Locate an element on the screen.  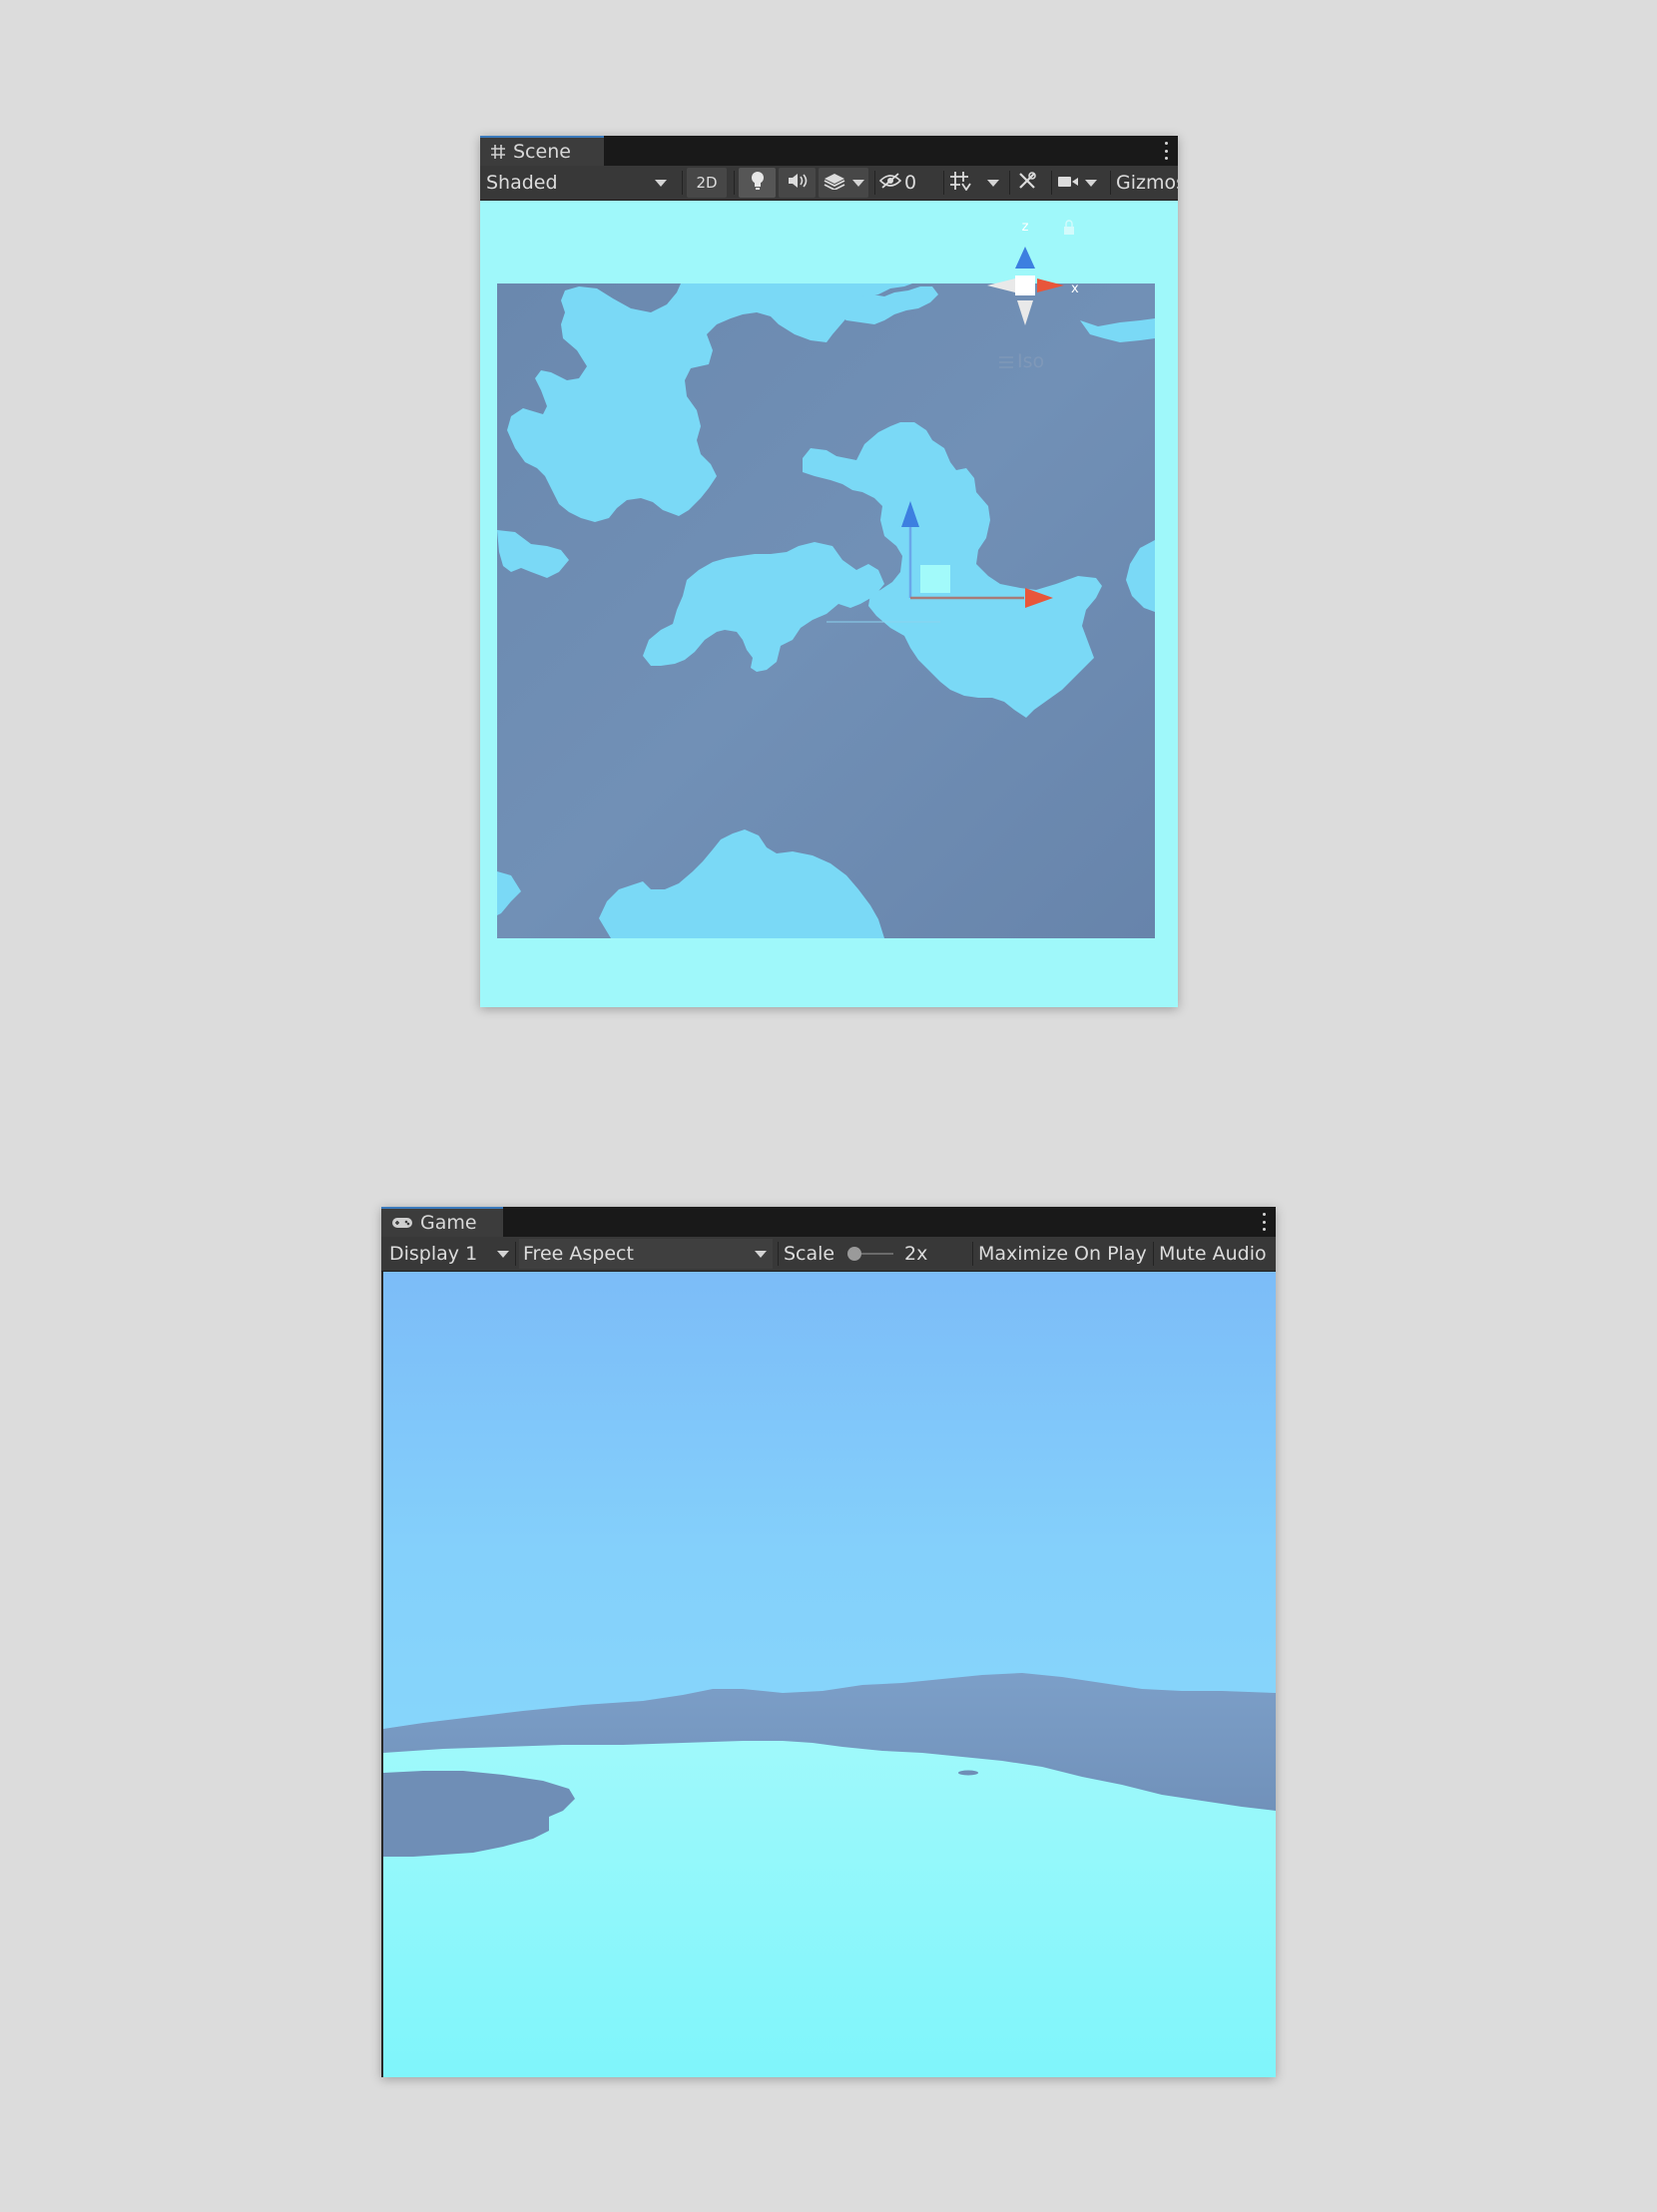
scene-visibility-button: 0 is located at coordinates (903, 183).